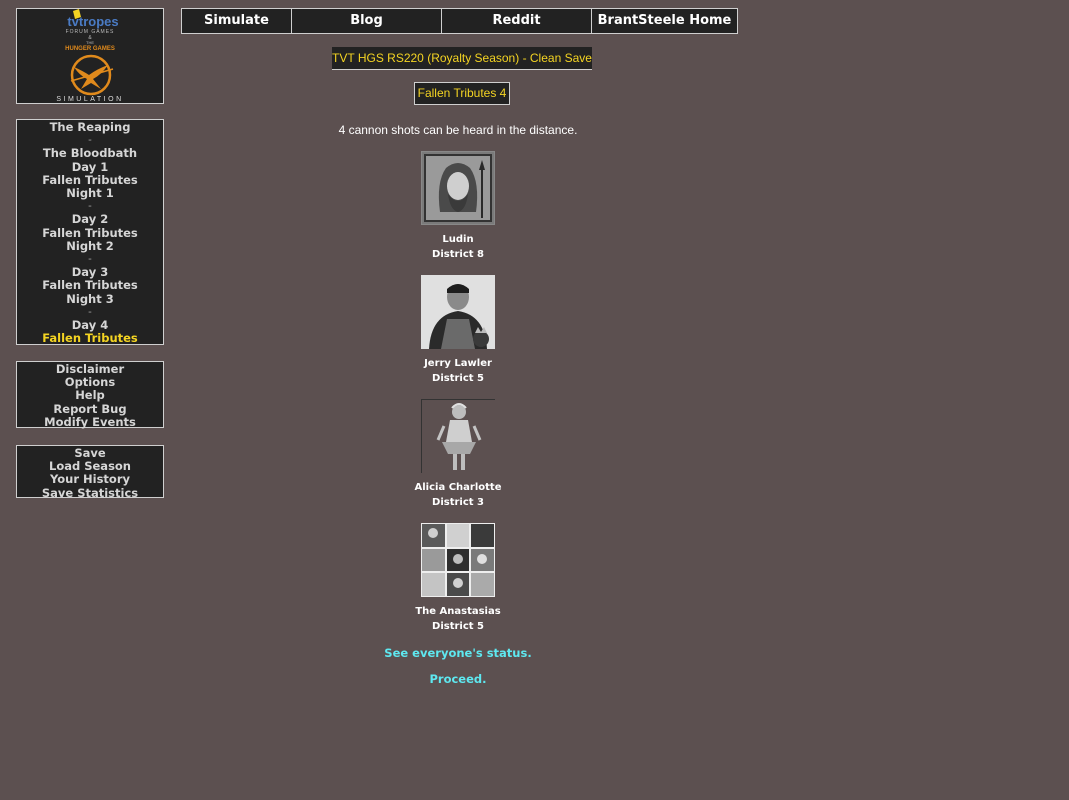 This screenshot has height=800, width=1069. I want to click on reddit-button: Reddit, so click(517, 21).